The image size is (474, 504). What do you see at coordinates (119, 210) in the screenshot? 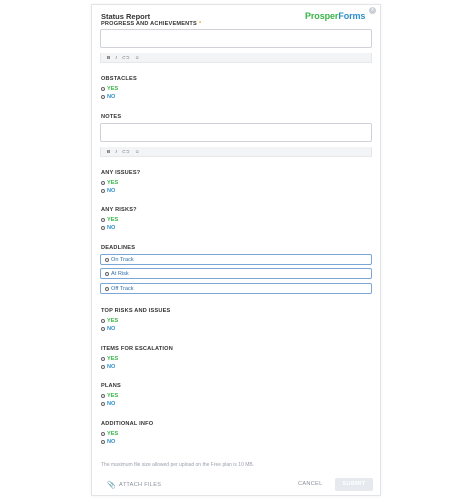
I see `risks-label: ANY RISKS?` at bounding box center [119, 210].